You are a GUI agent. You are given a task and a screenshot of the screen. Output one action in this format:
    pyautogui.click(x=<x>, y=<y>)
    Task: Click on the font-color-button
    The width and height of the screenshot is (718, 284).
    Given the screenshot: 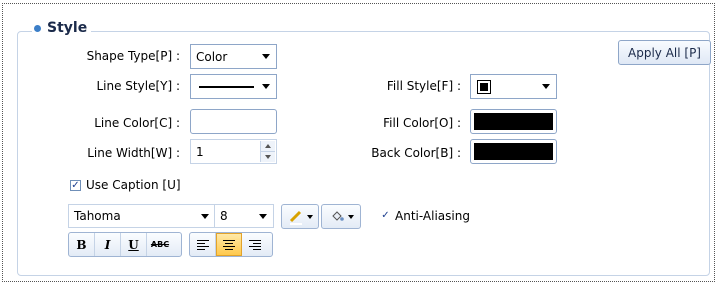 What is the action you would take?
    pyautogui.click(x=300, y=216)
    